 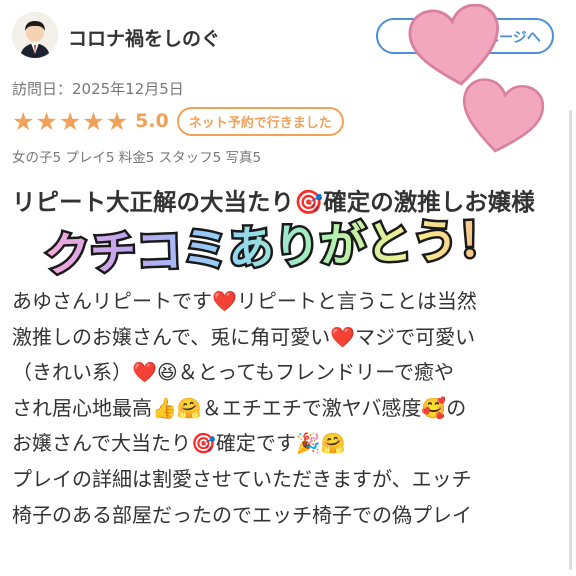 I want to click on sticker-gradient-text: クチコミありがとう！, so click(x=274, y=246).